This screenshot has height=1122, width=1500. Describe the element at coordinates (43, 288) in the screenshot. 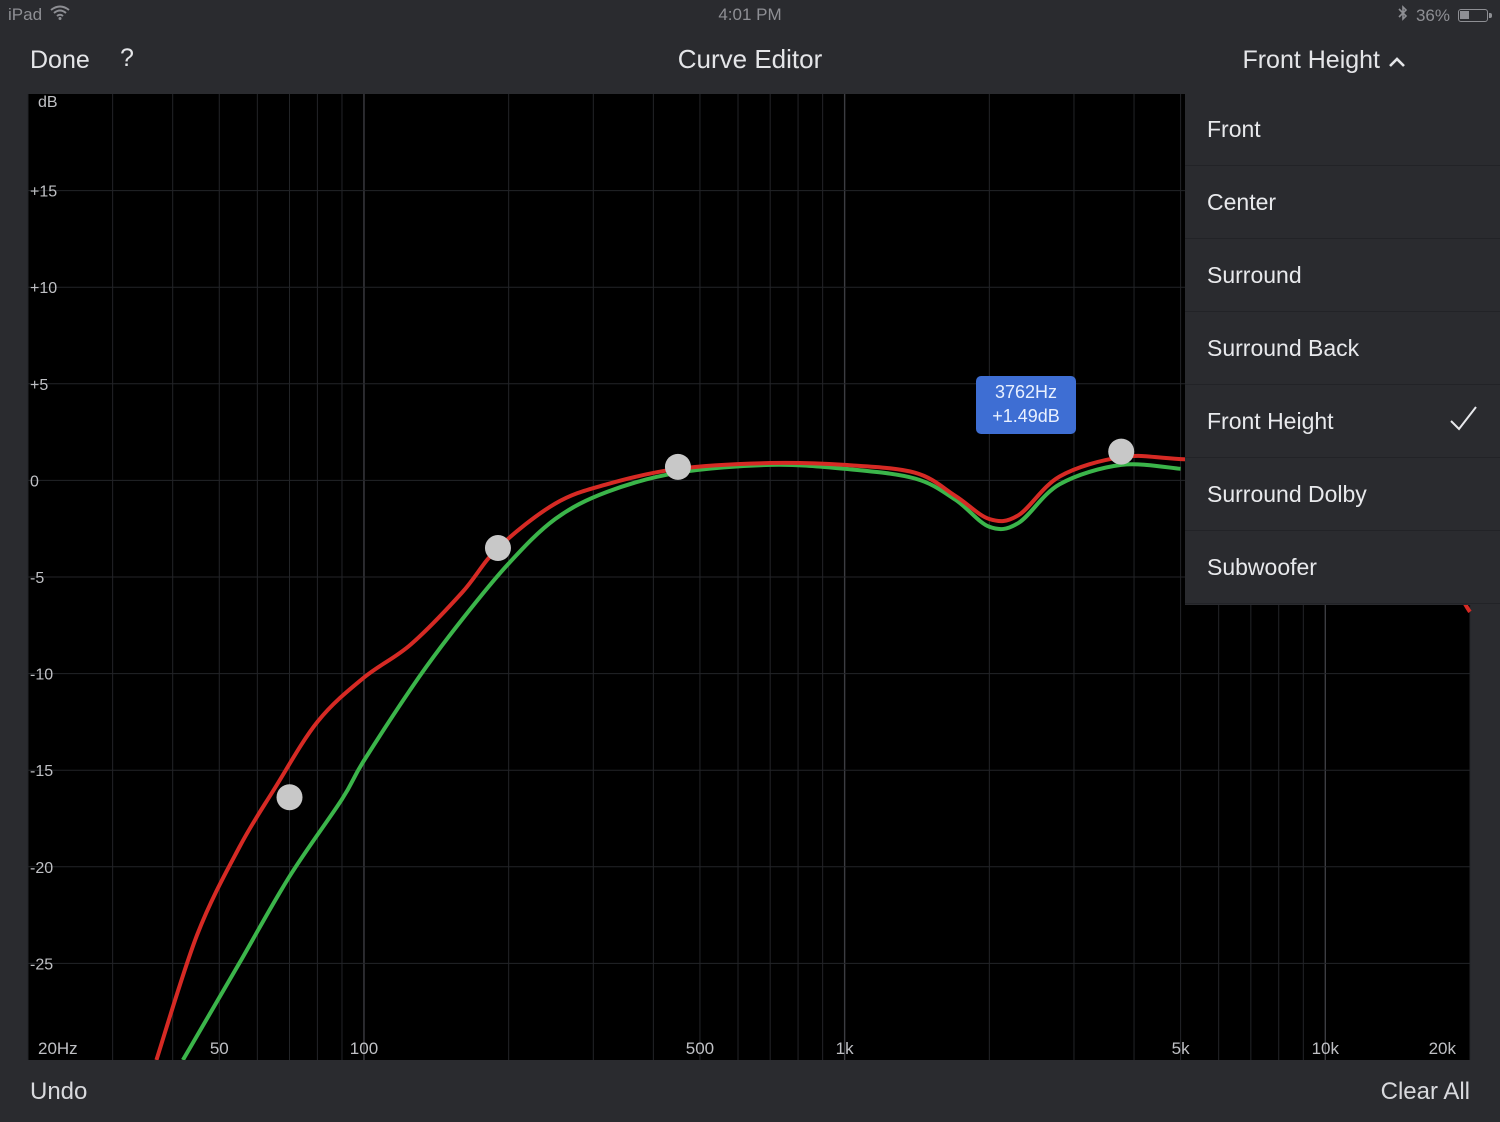

I see `y-tick-label: +10` at that location.